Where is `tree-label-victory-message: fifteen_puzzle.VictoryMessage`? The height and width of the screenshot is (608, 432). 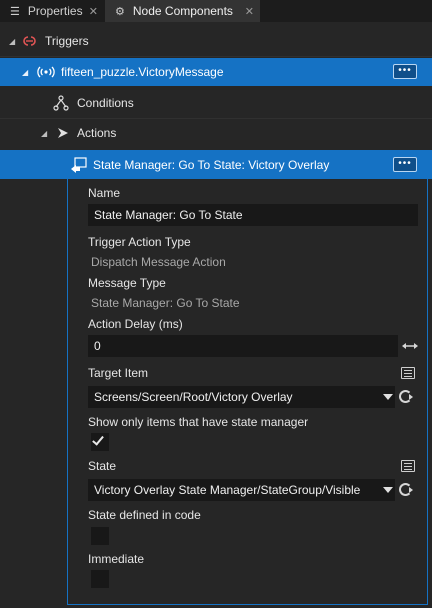
tree-label-victory-message: fifteen_puzzle.VictoryMessage is located at coordinates (142, 72).